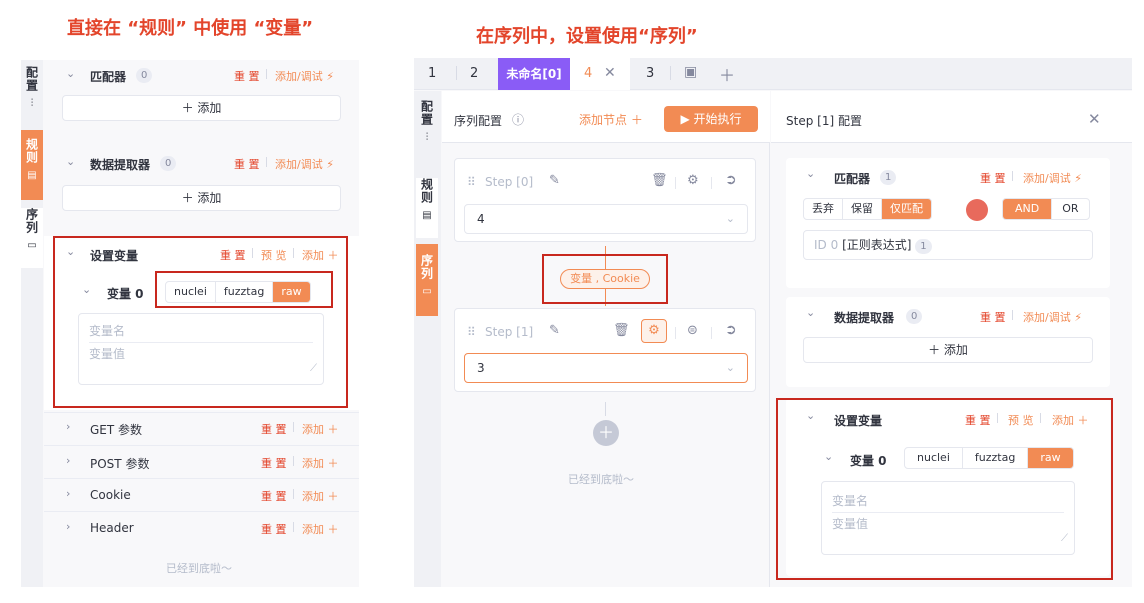 The height and width of the screenshot is (603, 1144). What do you see at coordinates (201, 108) in the screenshot?
I see `matcher-add-button: ＋ 添加` at bounding box center [201, 108].